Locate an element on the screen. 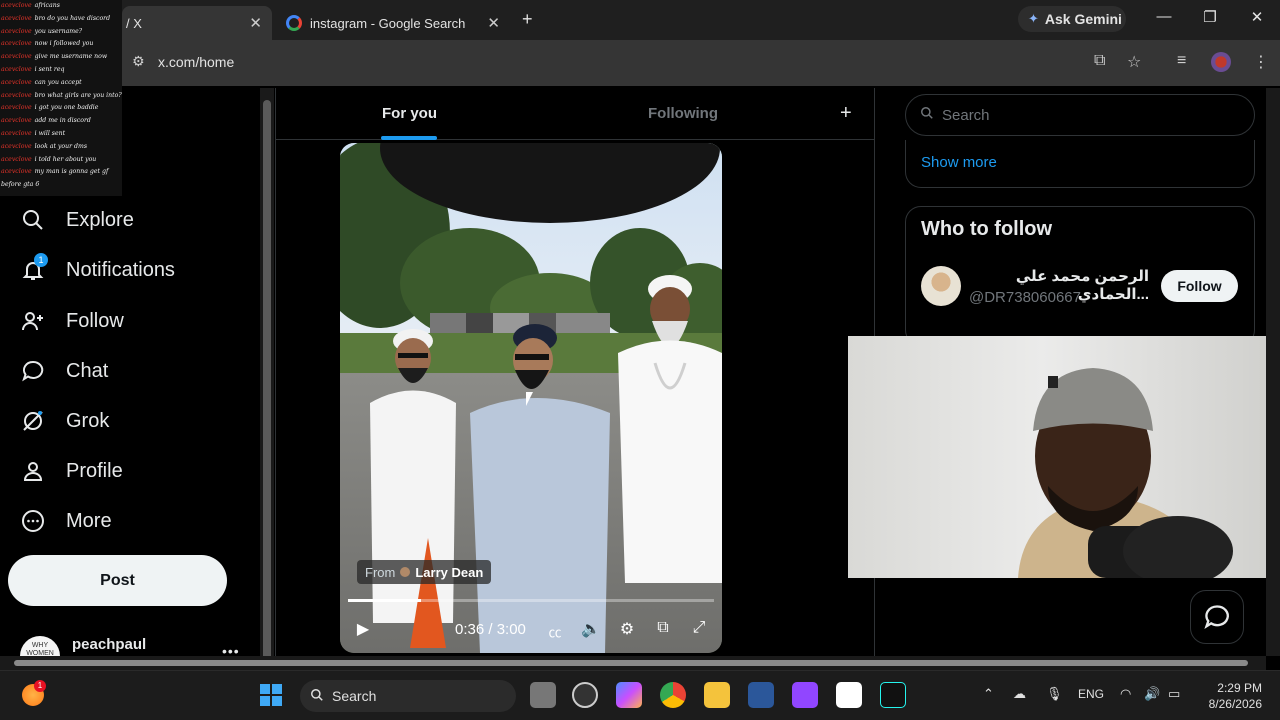  horizontal-scrollbar is located at coordinates (633, 663).